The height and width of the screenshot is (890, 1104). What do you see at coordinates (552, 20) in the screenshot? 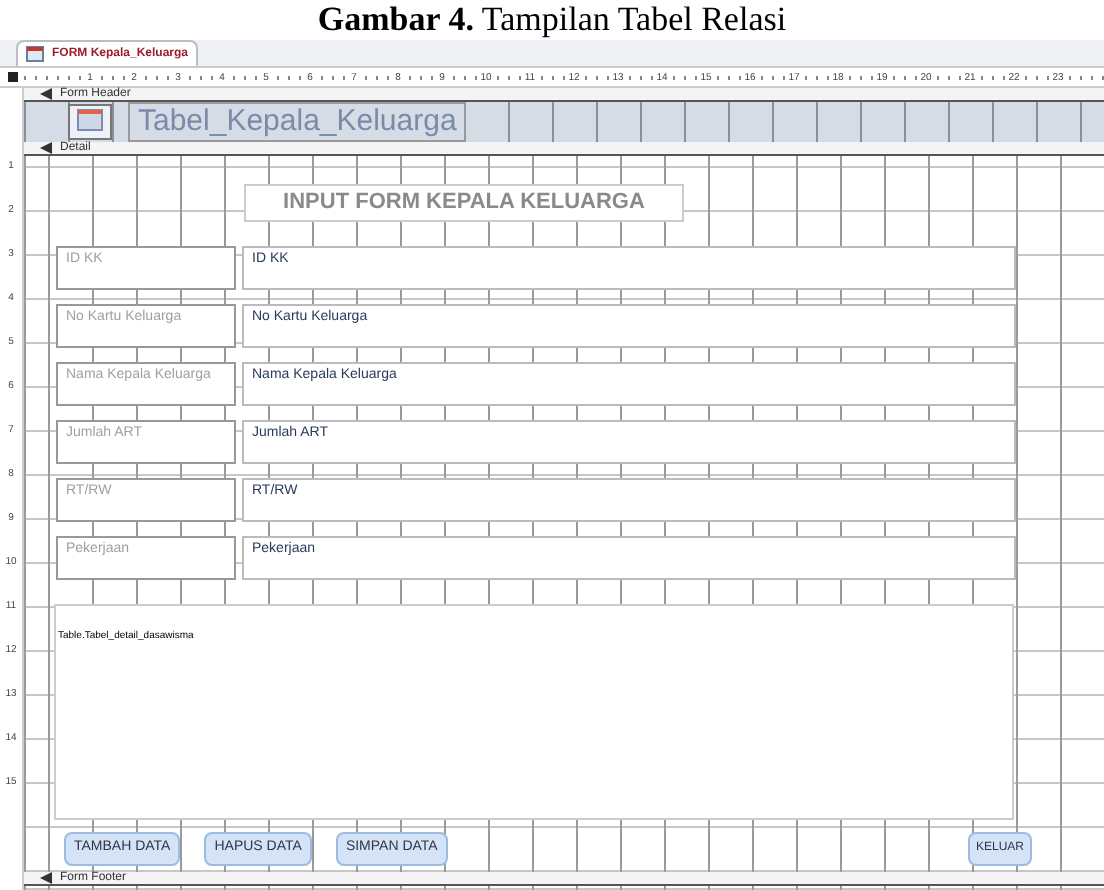
I see `figure-caption: Gambar 4. Tampilan Tabel Relasi` at bounding box center [552, 20].